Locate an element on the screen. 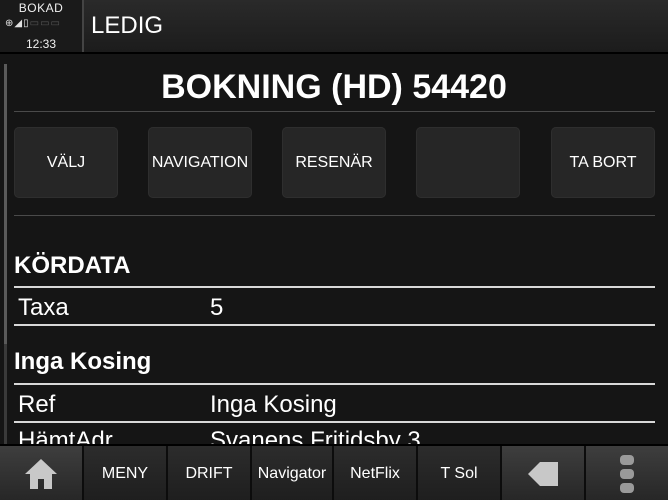 The width and height of the screenshot is (668, 500). section-title-customer: Inga Kosing is located at coordinates (83, 361).